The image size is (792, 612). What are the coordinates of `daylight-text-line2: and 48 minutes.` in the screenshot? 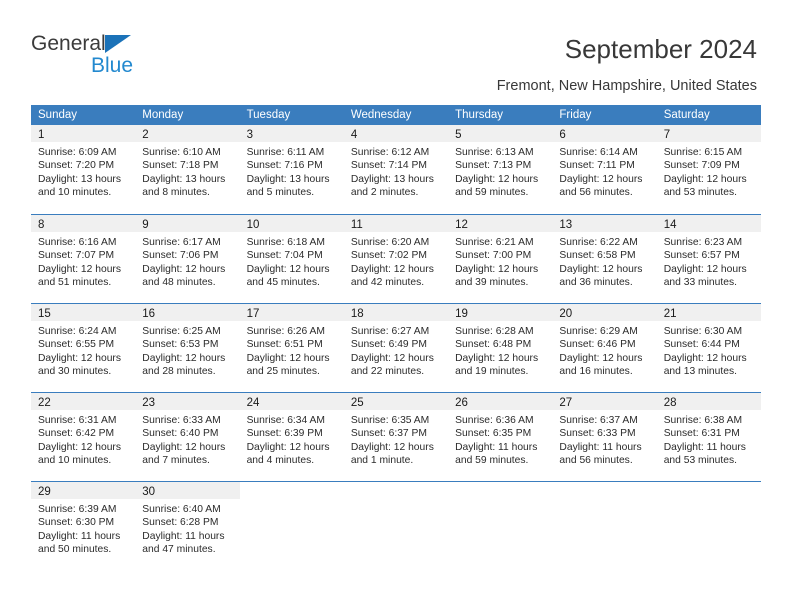 It's located at (179, 283).